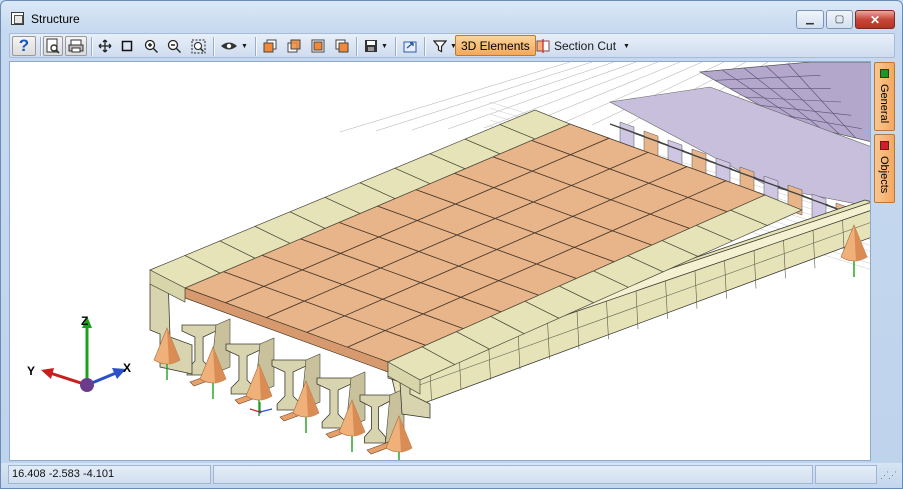 The image size is (903, 489). I want to click on 3d-elements-label: 3D Elements, so click(495, 45).